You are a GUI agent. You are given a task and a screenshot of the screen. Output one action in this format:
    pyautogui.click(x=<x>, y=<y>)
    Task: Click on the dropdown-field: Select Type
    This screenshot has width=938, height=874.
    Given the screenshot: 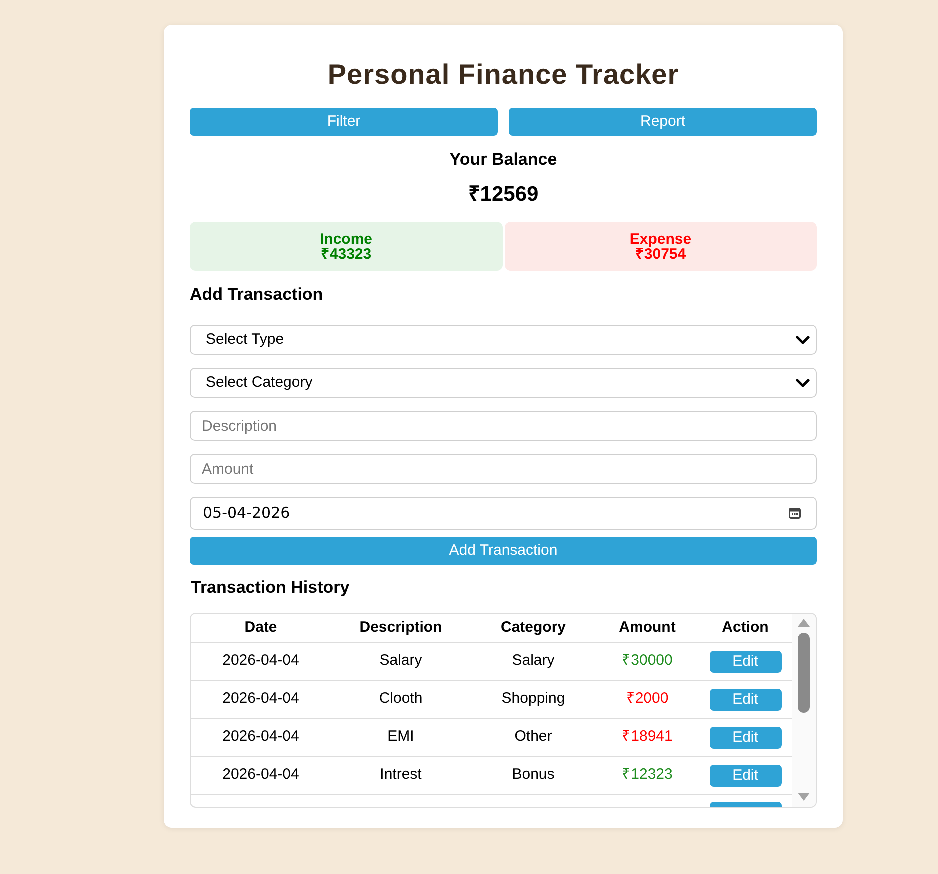 What is the action you would take?
    pyautogui.click(x=503, y=340)
    